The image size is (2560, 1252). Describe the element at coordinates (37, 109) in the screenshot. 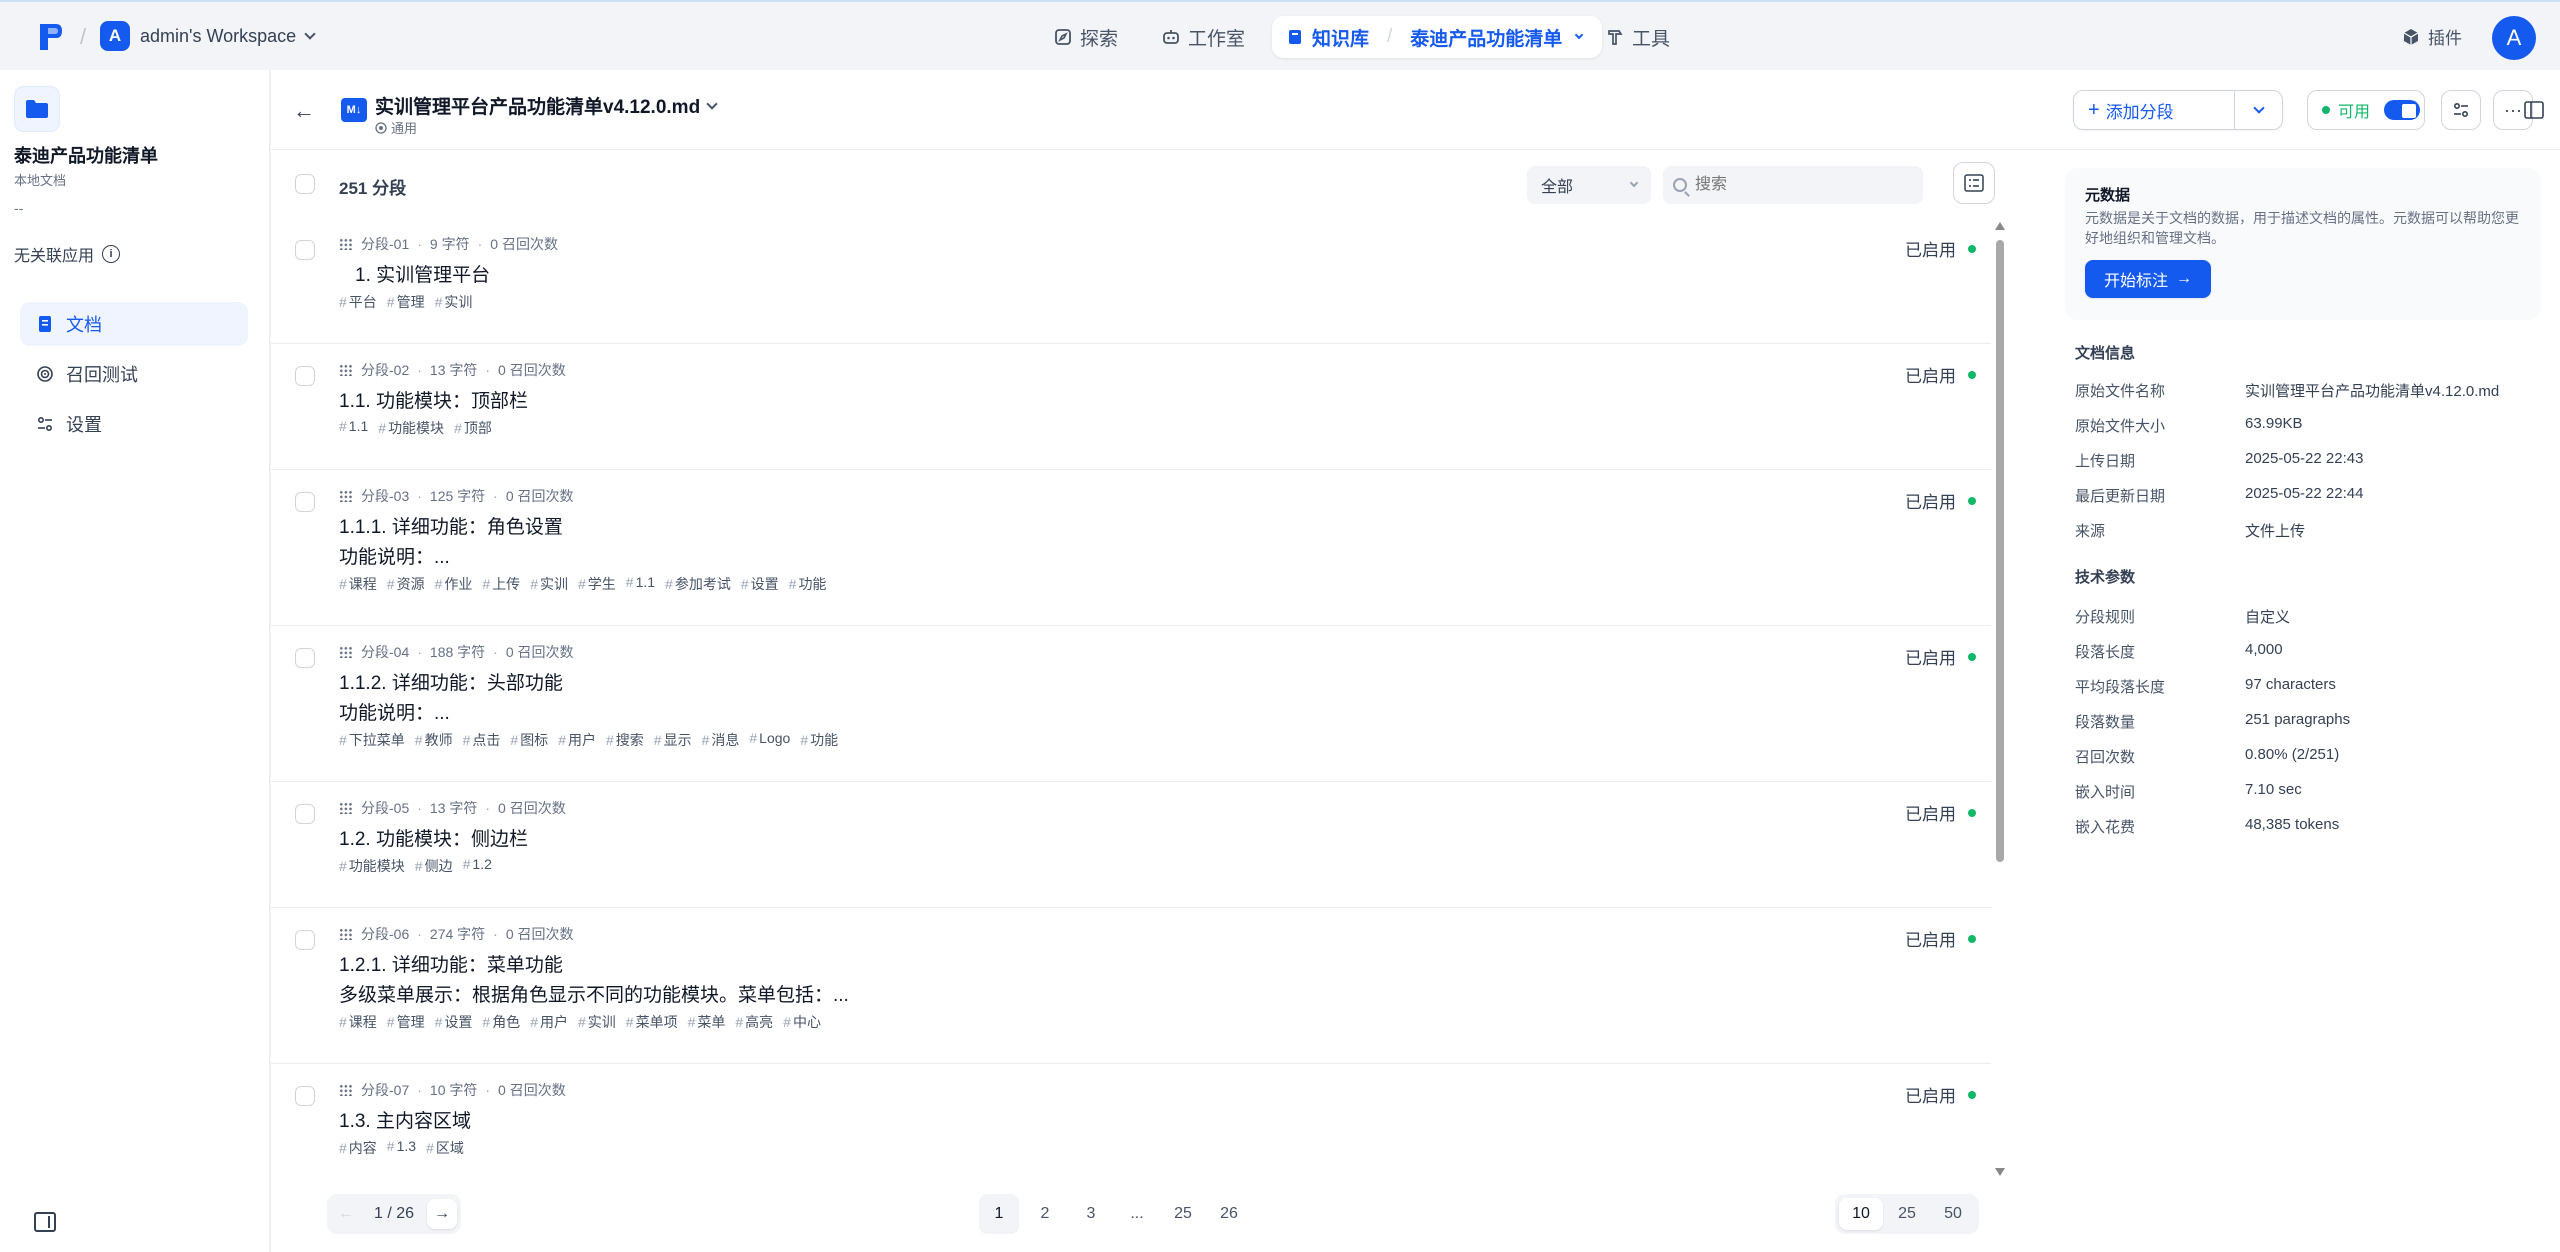

I see `dataset-icon-box` at that location.